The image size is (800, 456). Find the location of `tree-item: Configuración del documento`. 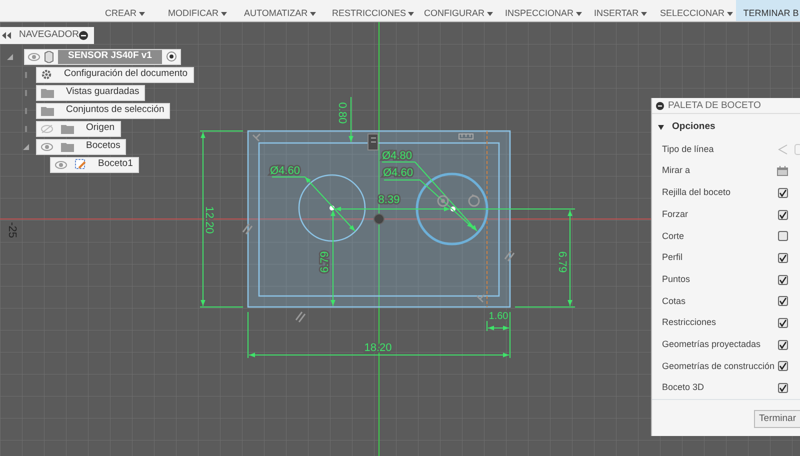

tree-item: Configuración del documento is located at coordinates (115, 74).